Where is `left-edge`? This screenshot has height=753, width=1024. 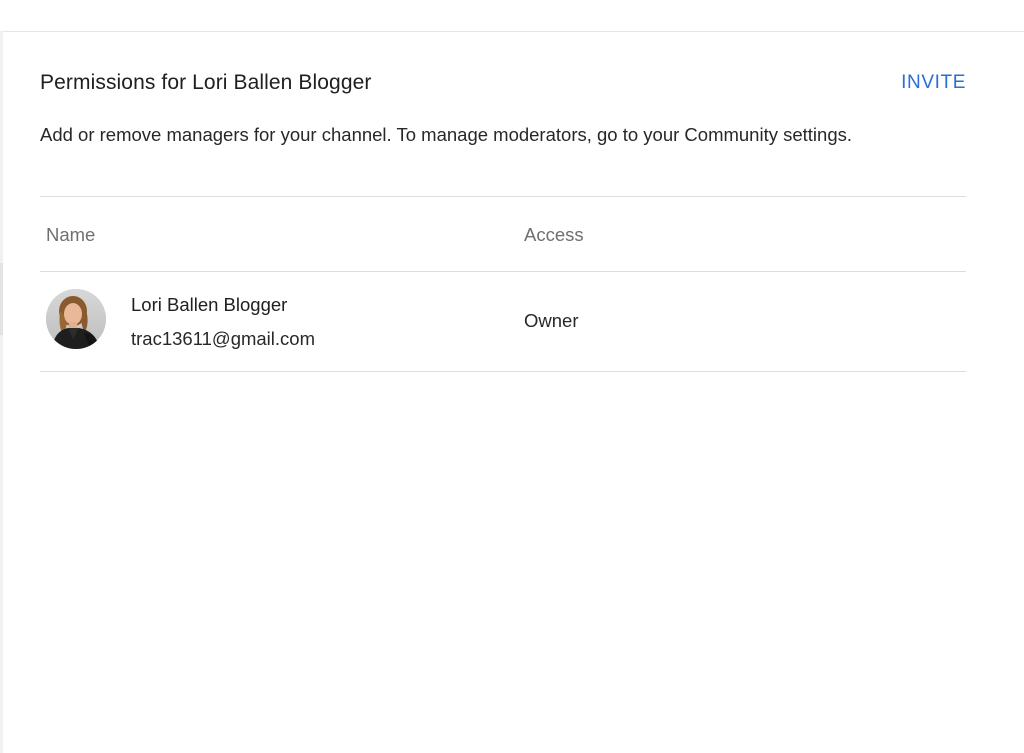
left-edge is located at coordinates (1, 392).